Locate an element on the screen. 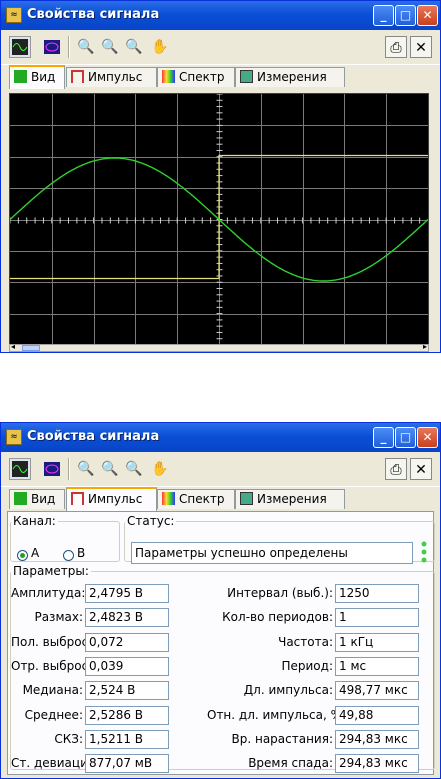  param-label: Период: is located at coordinates (307, 665).